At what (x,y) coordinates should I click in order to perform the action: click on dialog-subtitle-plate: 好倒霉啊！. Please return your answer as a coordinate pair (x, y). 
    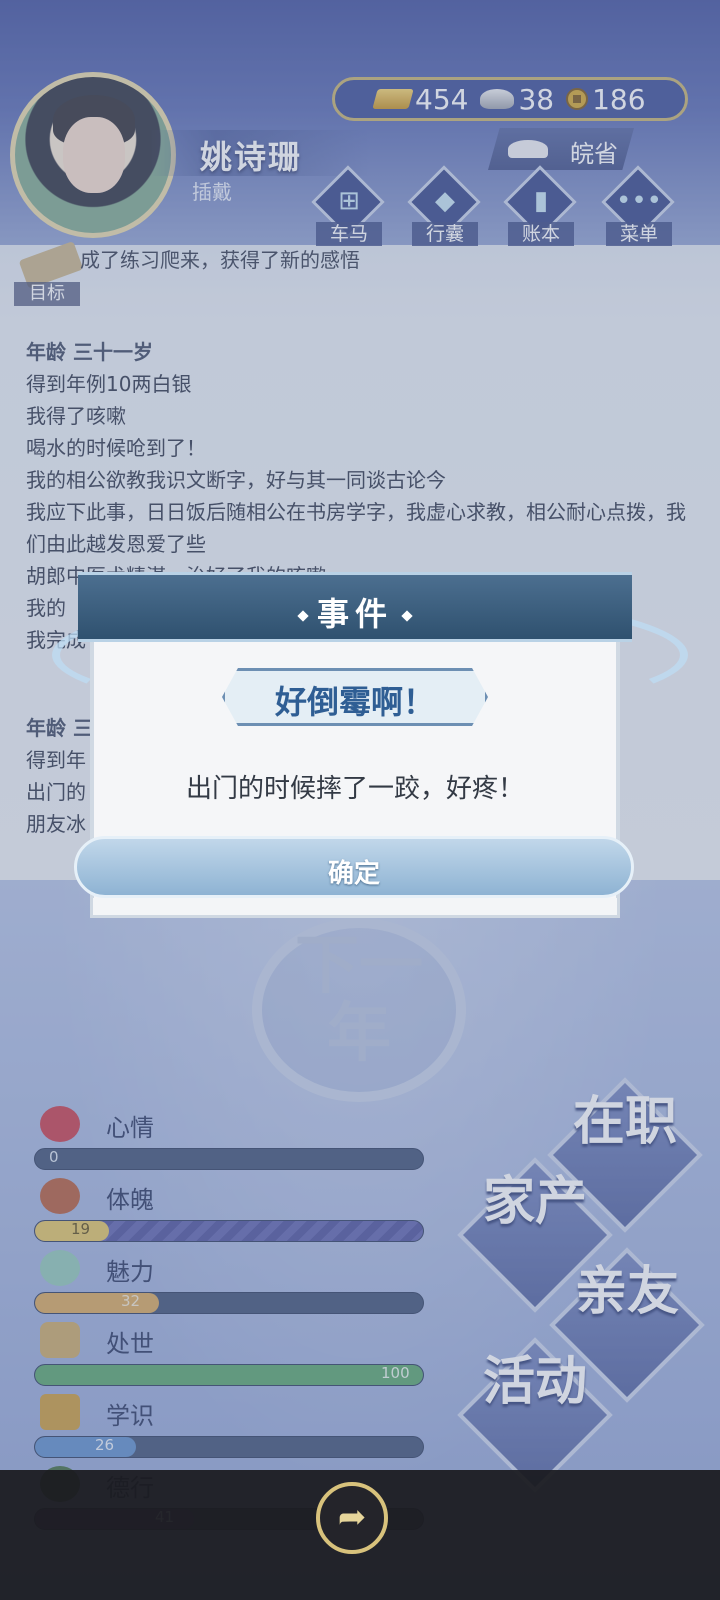
    Looking at the image, I should click on (355, 697).